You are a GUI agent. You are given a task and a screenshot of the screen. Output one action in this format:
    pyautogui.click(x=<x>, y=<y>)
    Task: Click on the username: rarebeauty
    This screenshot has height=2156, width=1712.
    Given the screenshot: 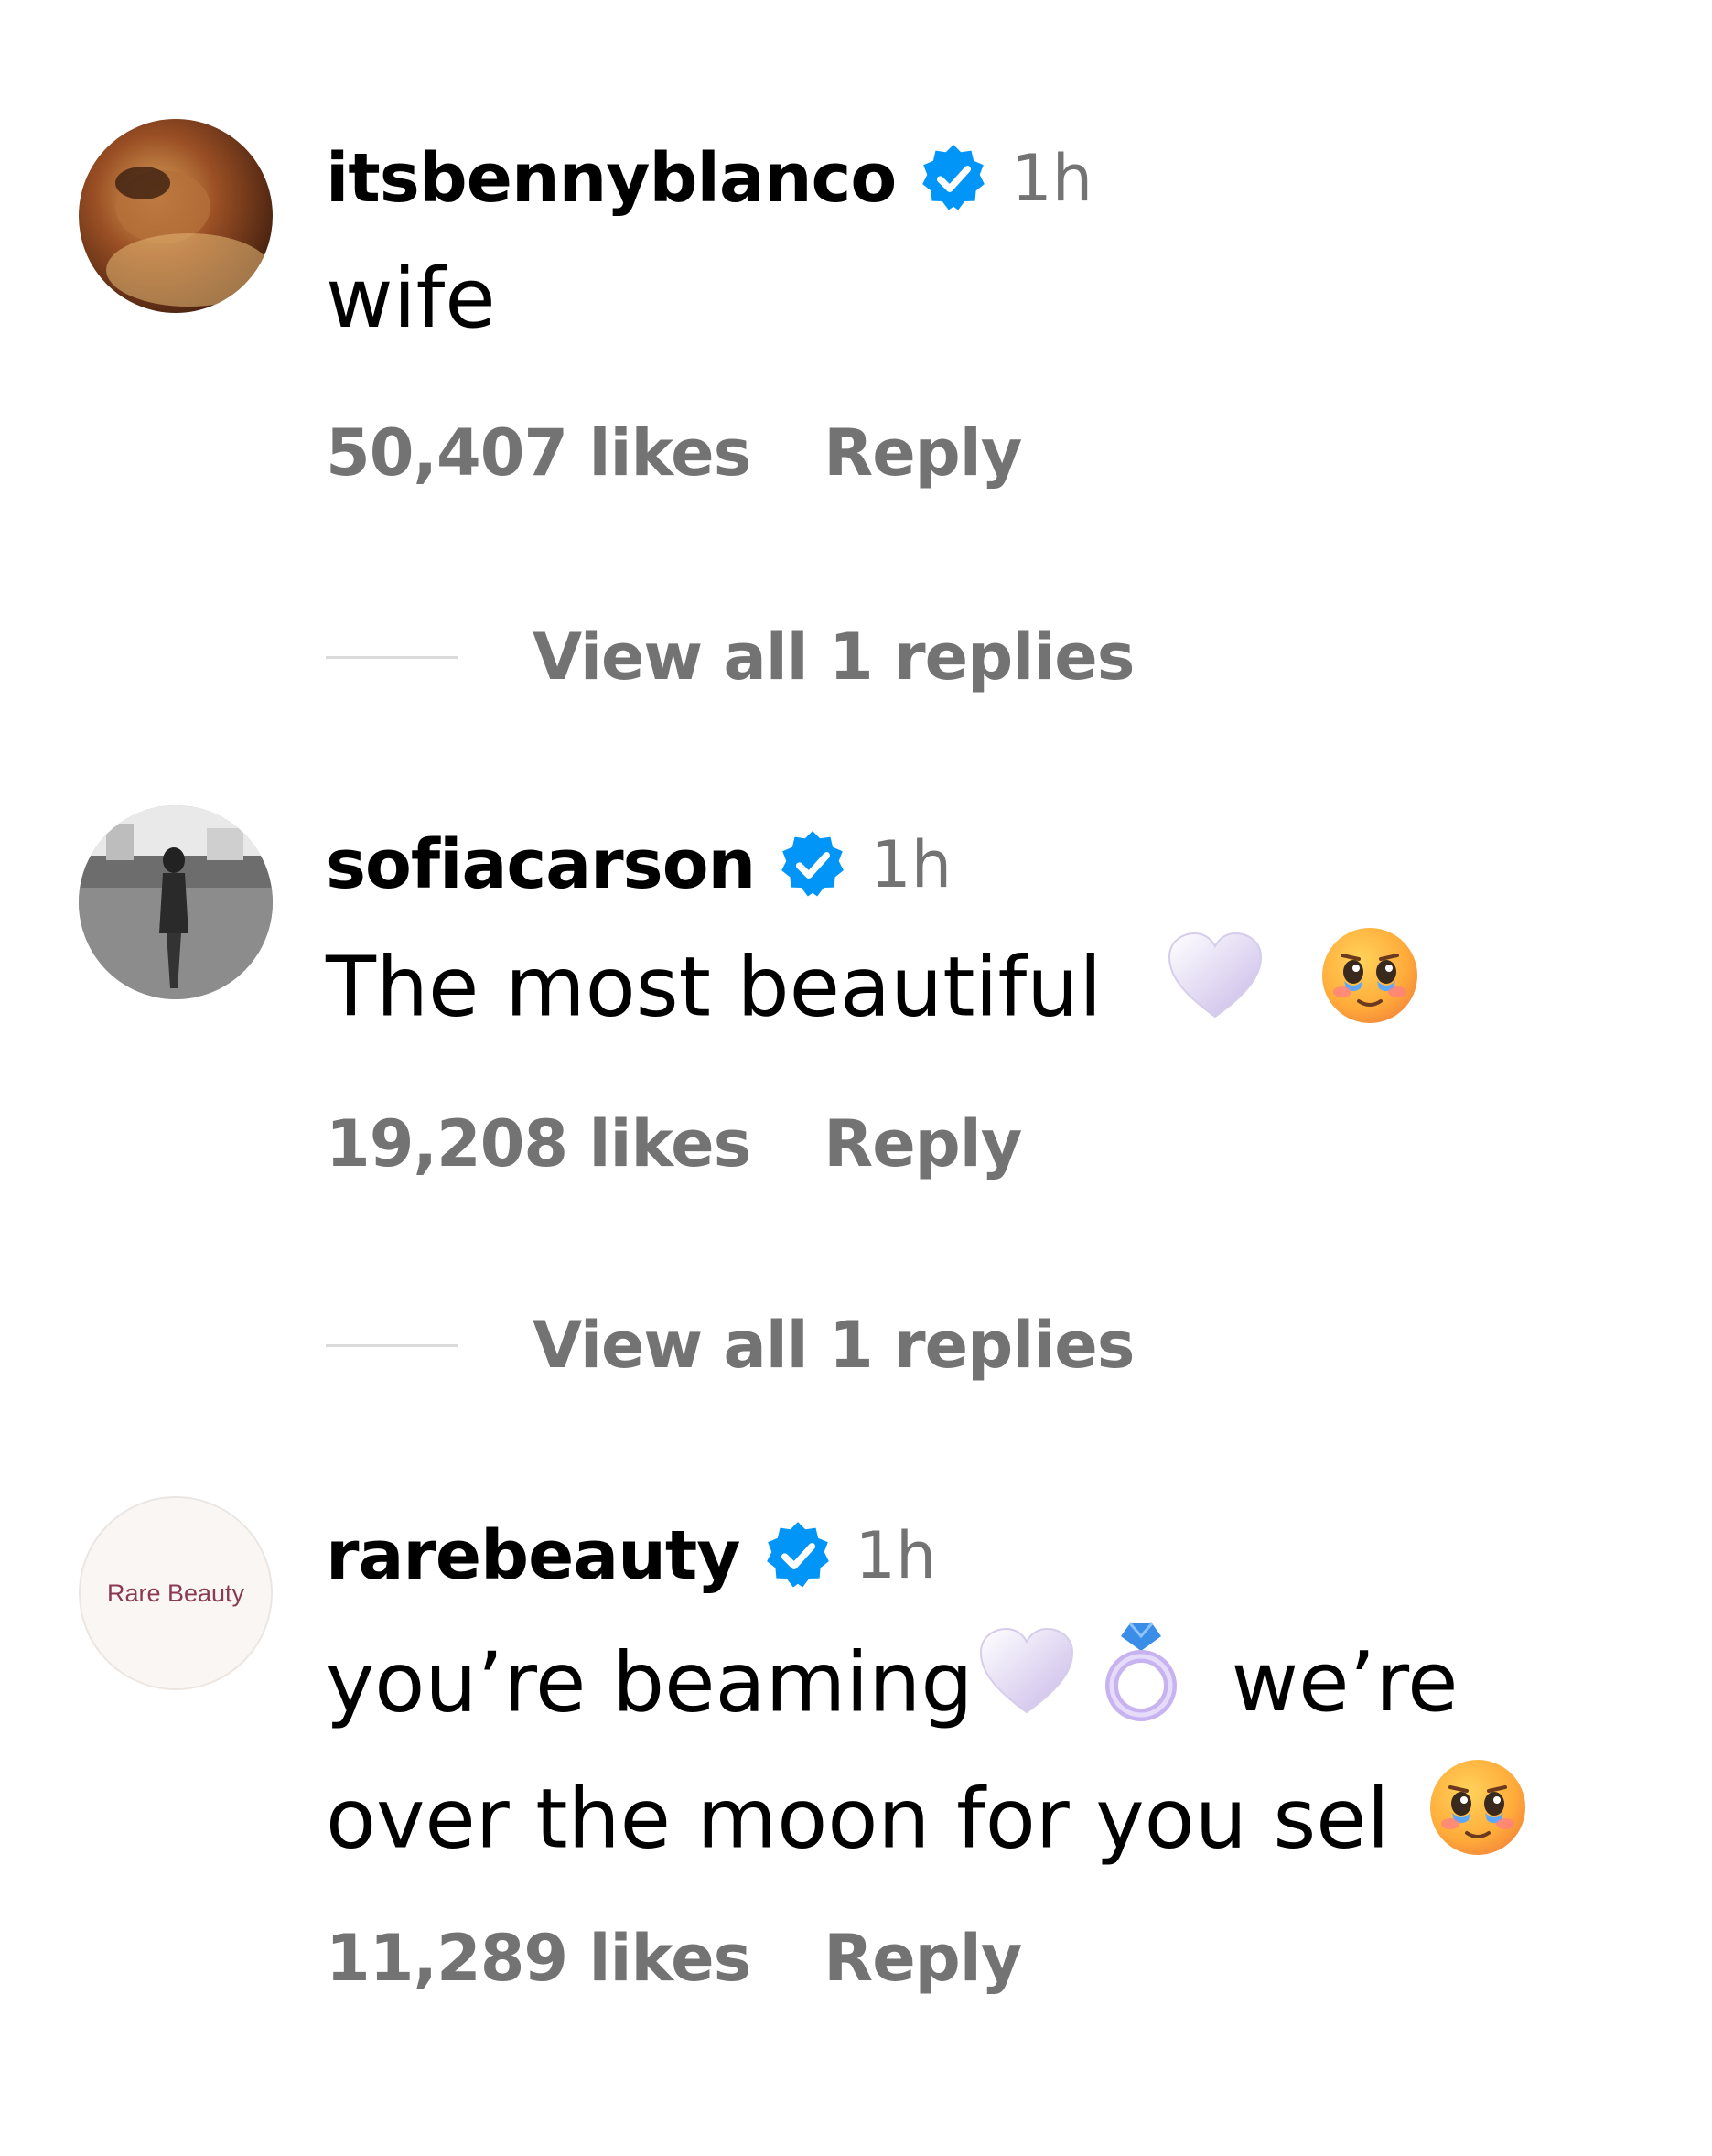 What is the action you would take?
    pyautogui.click(x=533, y=1555)
    